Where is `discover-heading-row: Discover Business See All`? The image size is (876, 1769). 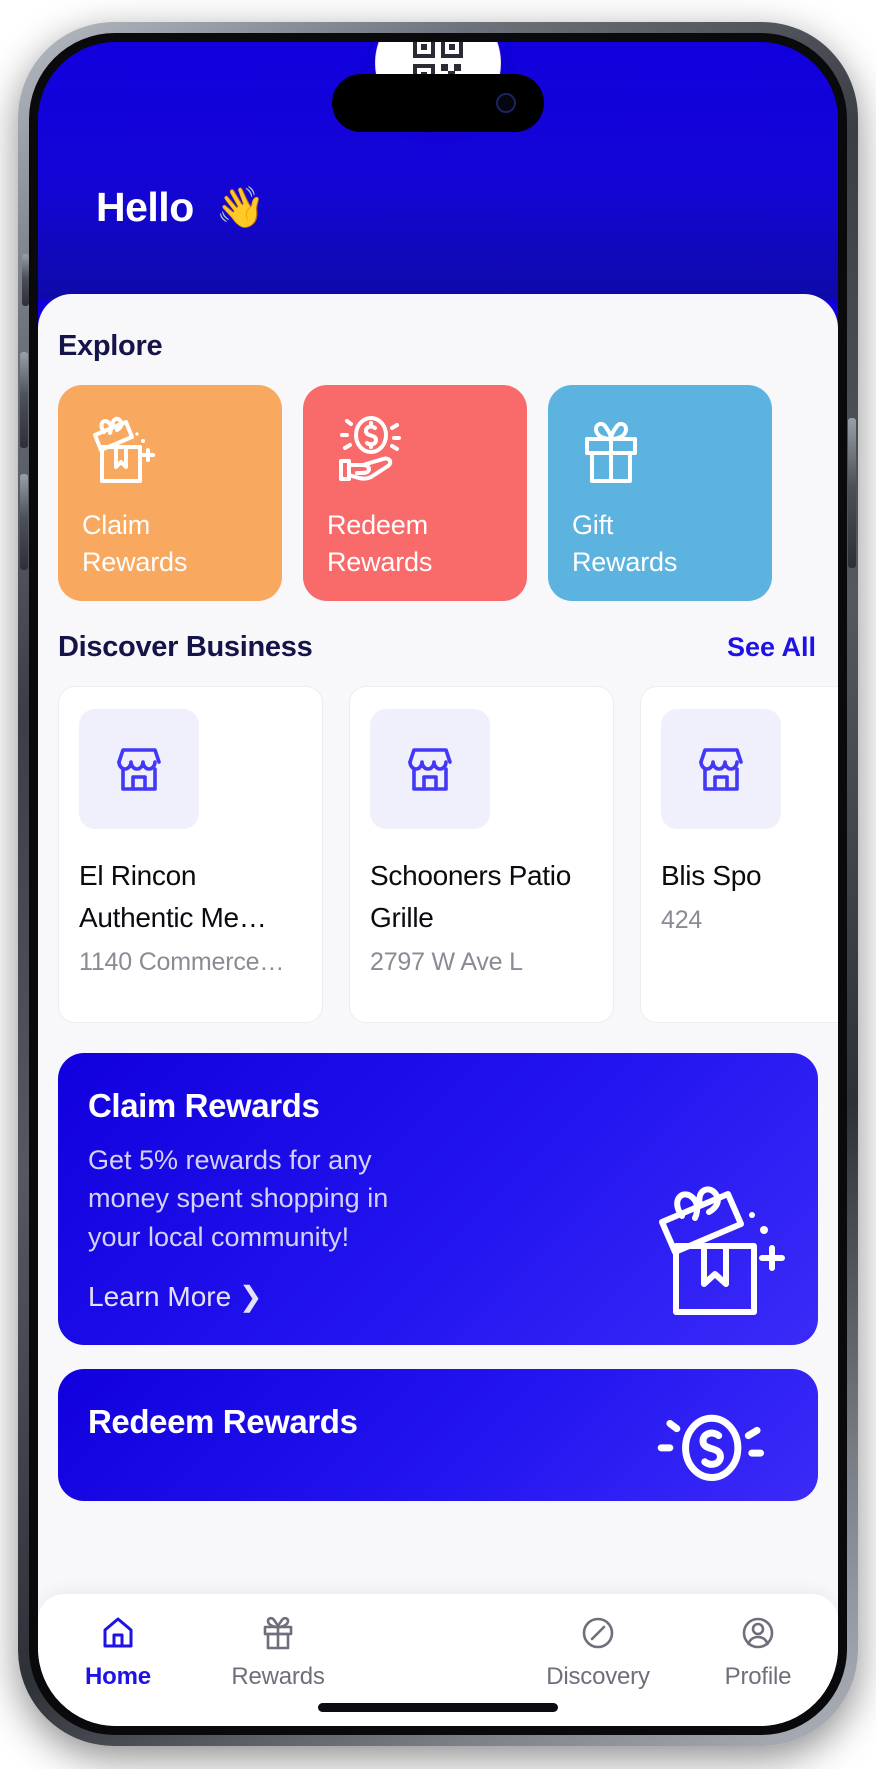
discover-heading-row: Discover Business See All is located at coordinates (438, 647).